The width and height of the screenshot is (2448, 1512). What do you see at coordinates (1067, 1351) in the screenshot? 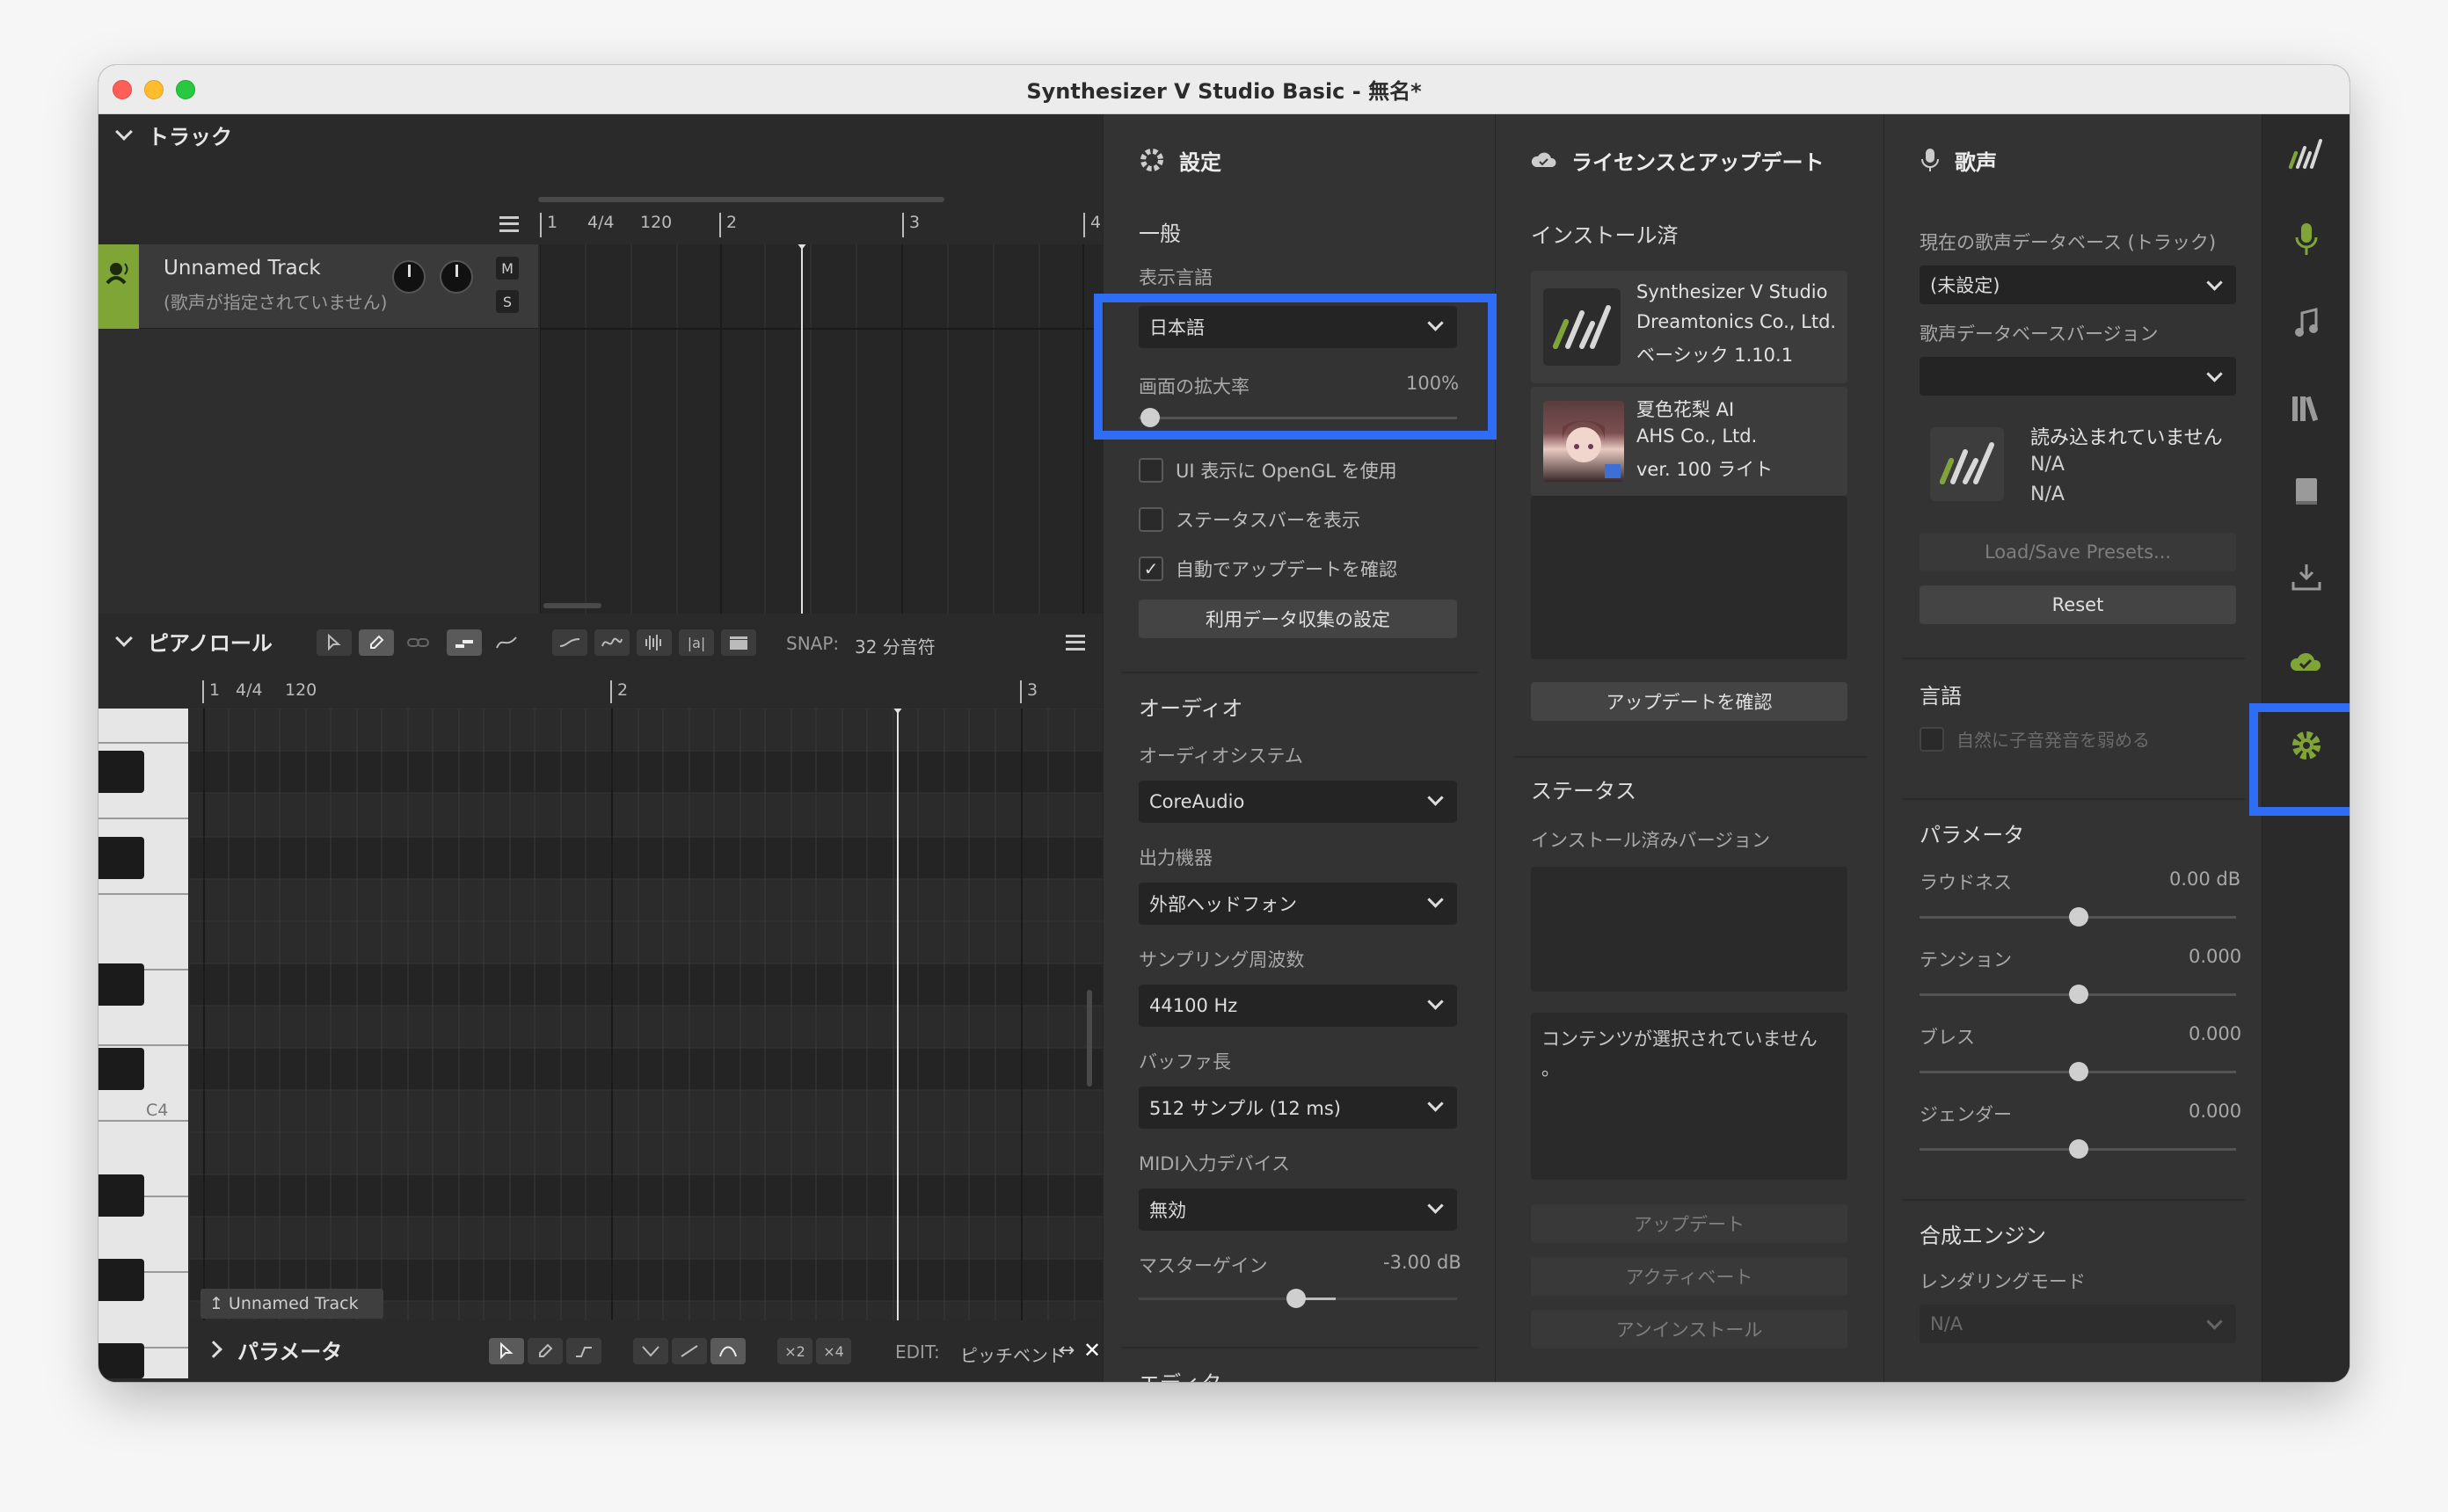
I see `swap-icon: ↔` at bounding box center [1067, 1351].